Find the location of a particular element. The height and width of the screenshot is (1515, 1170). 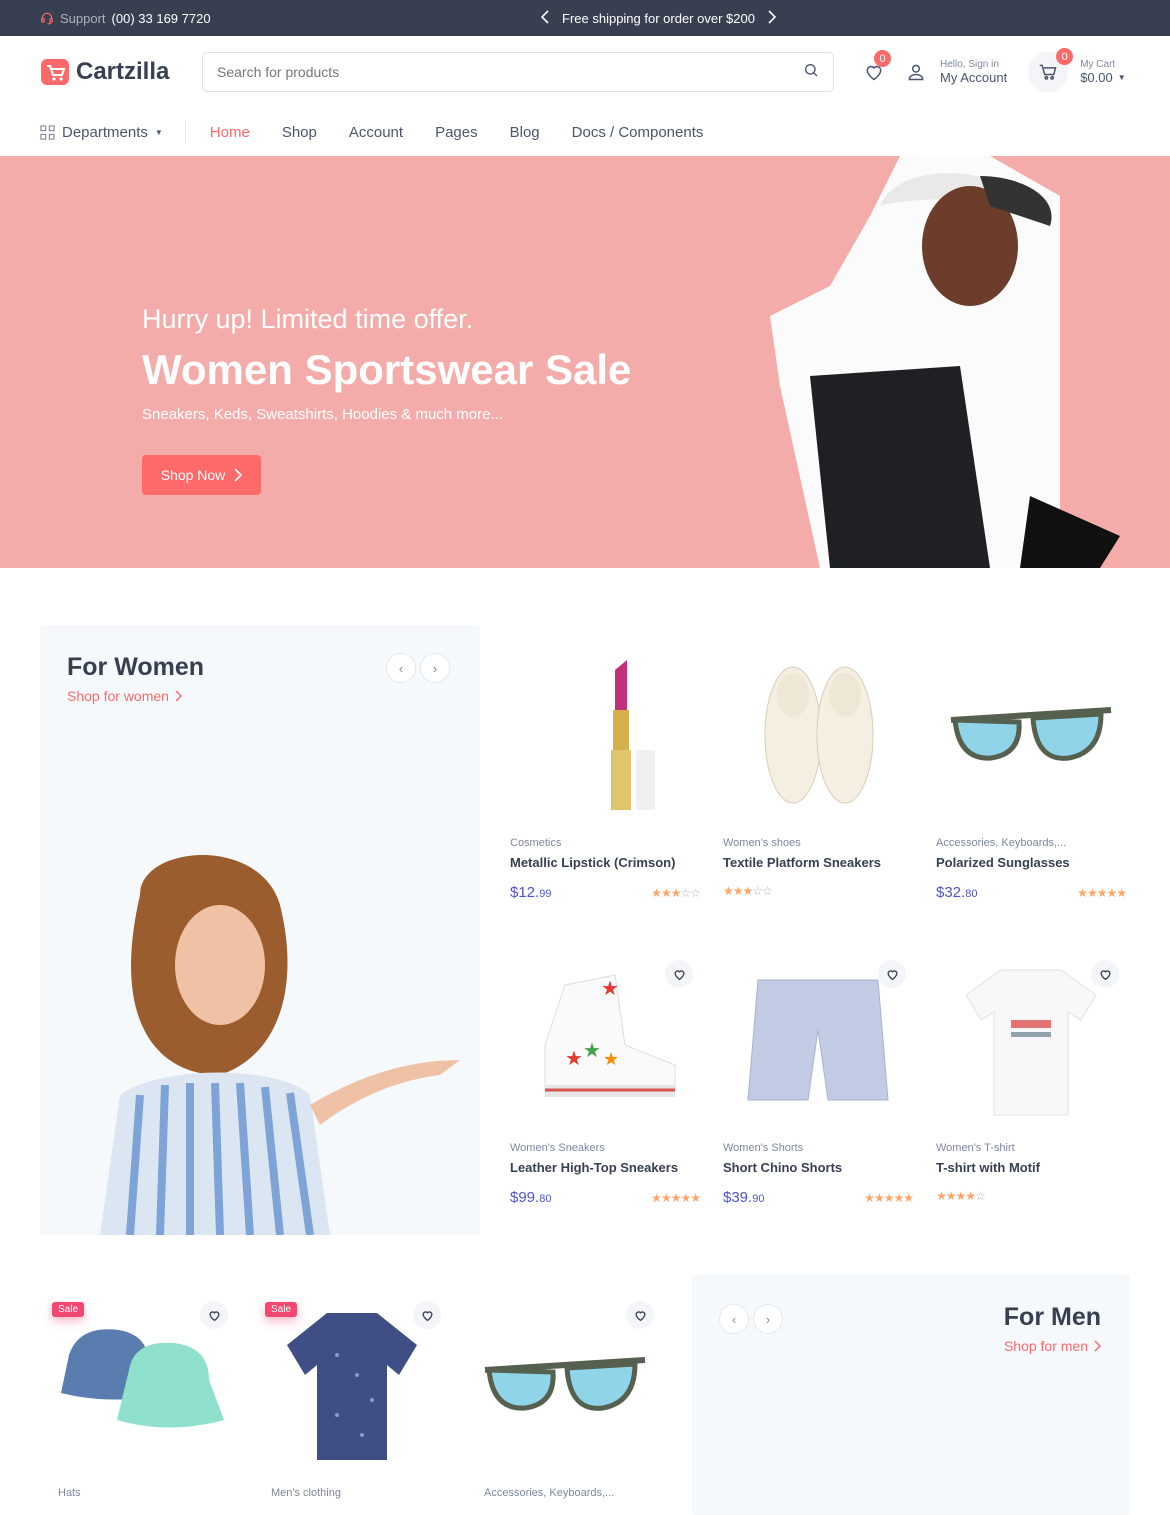

product-category: Men's clothing is located at coordinates (306, 1493).